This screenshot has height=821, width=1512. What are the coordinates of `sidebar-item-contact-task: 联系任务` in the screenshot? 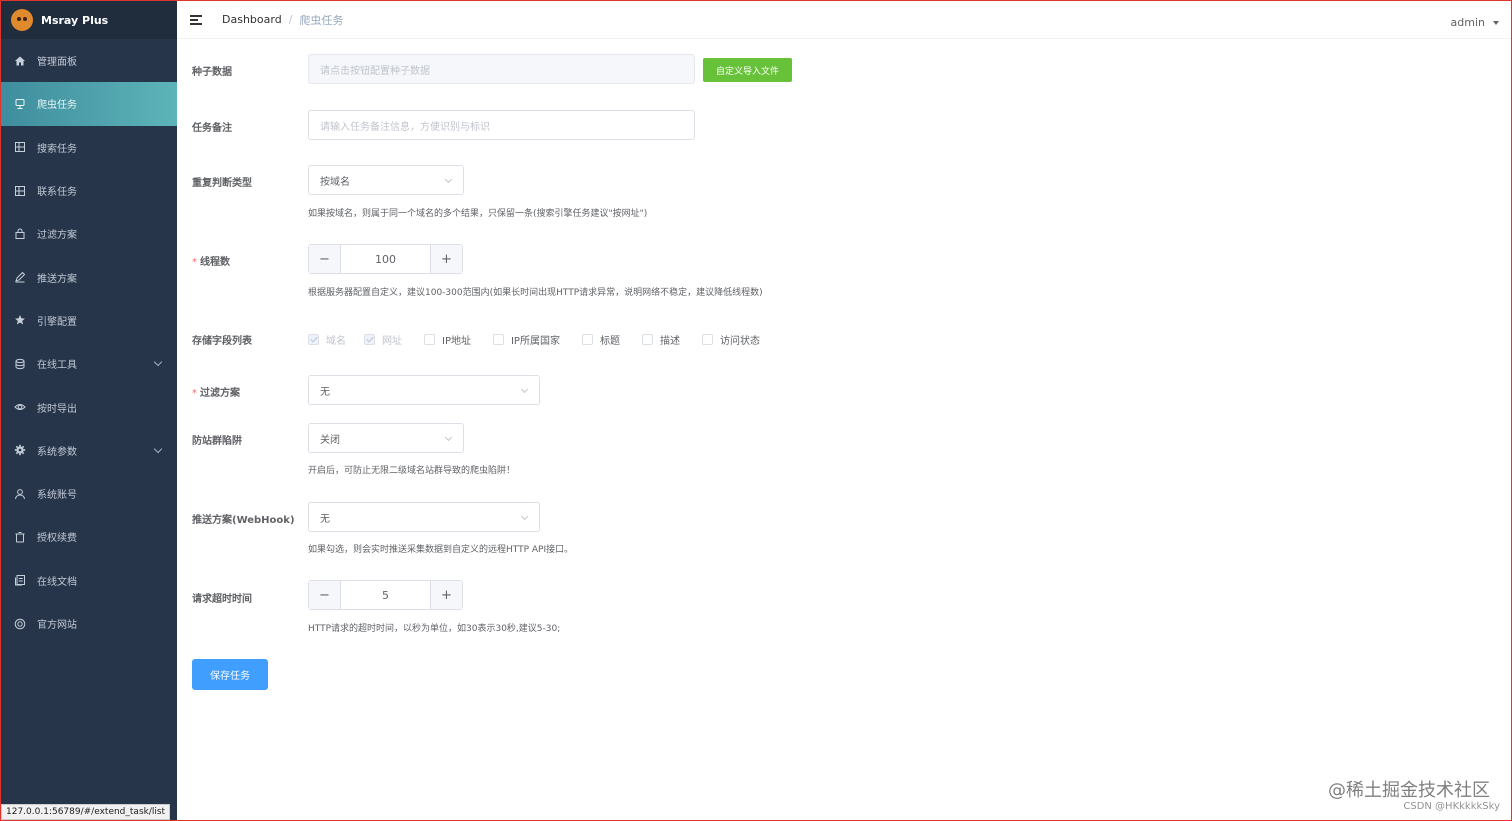 It's located at (89, 190).